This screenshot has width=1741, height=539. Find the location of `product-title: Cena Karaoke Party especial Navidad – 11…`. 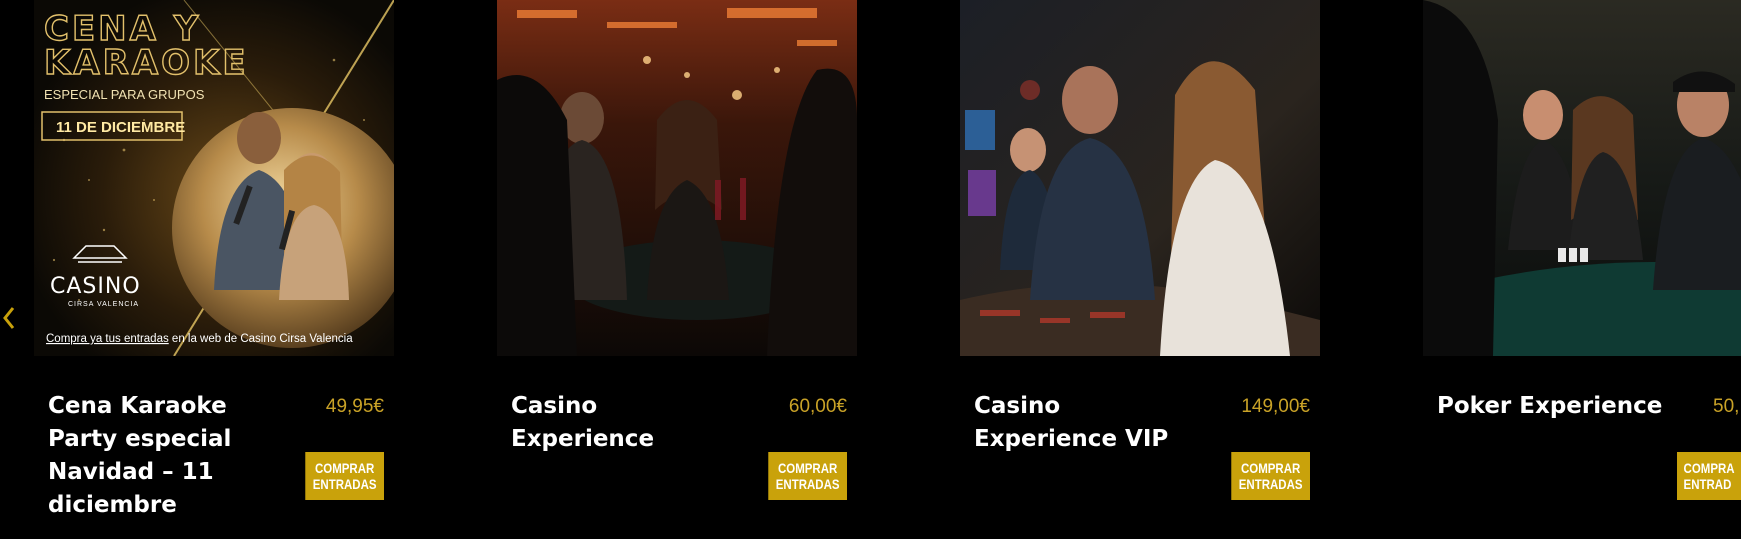

product-title: Cena Karaoke Party especial Navidad – 11… is located at coordinates (153, 456).